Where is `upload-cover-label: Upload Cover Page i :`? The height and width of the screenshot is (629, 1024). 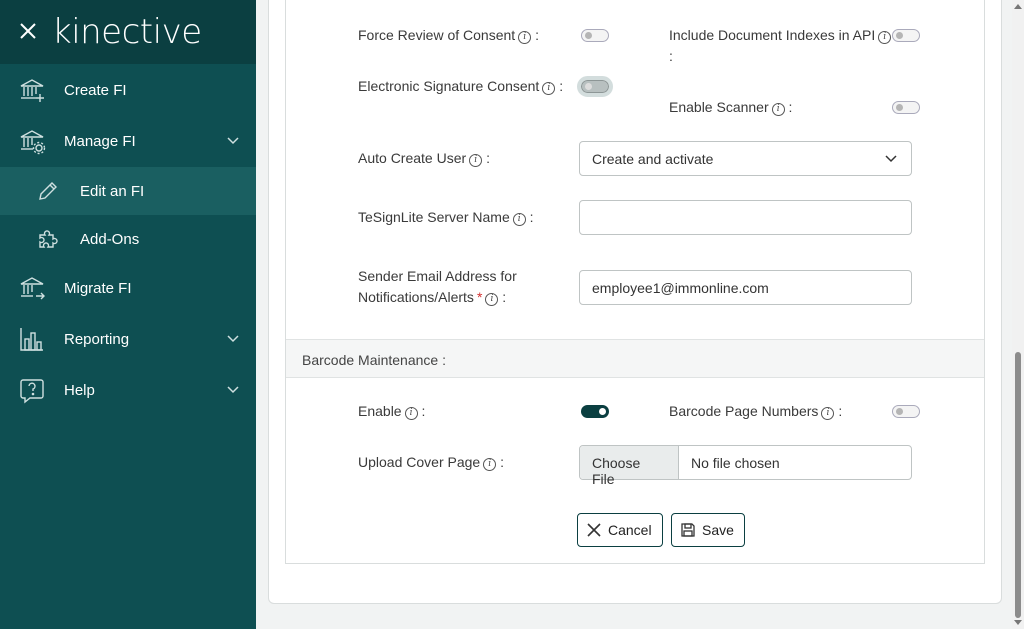 upload-cover-label: Upload Cover Page i : is located at coordinates (431, 462).